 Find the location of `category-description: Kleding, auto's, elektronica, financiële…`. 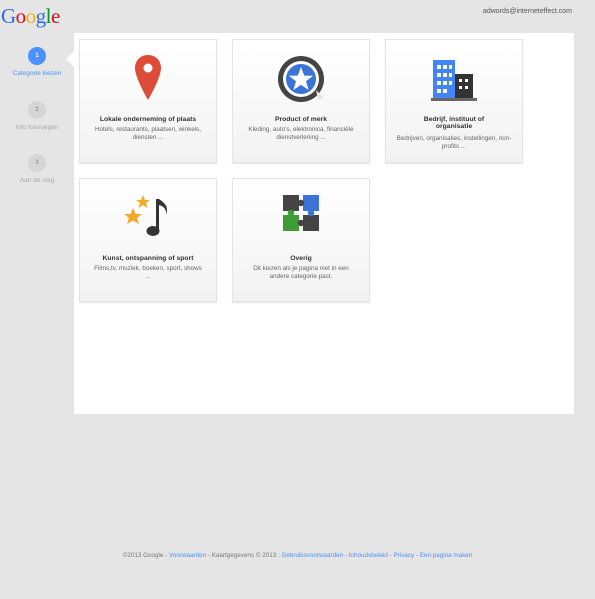

category-description: Kleding, auto's, elektronica, financiële… is located at coordinates (301, 133).